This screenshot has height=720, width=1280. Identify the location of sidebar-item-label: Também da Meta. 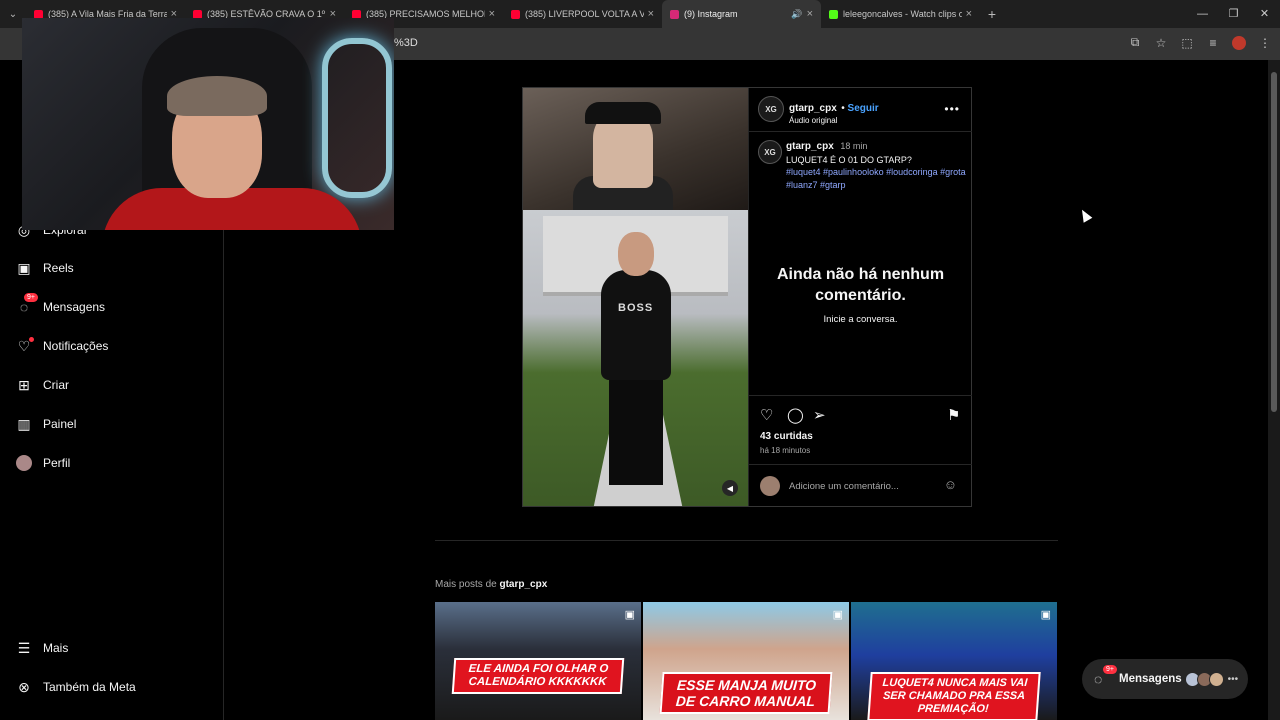
(89, 687).